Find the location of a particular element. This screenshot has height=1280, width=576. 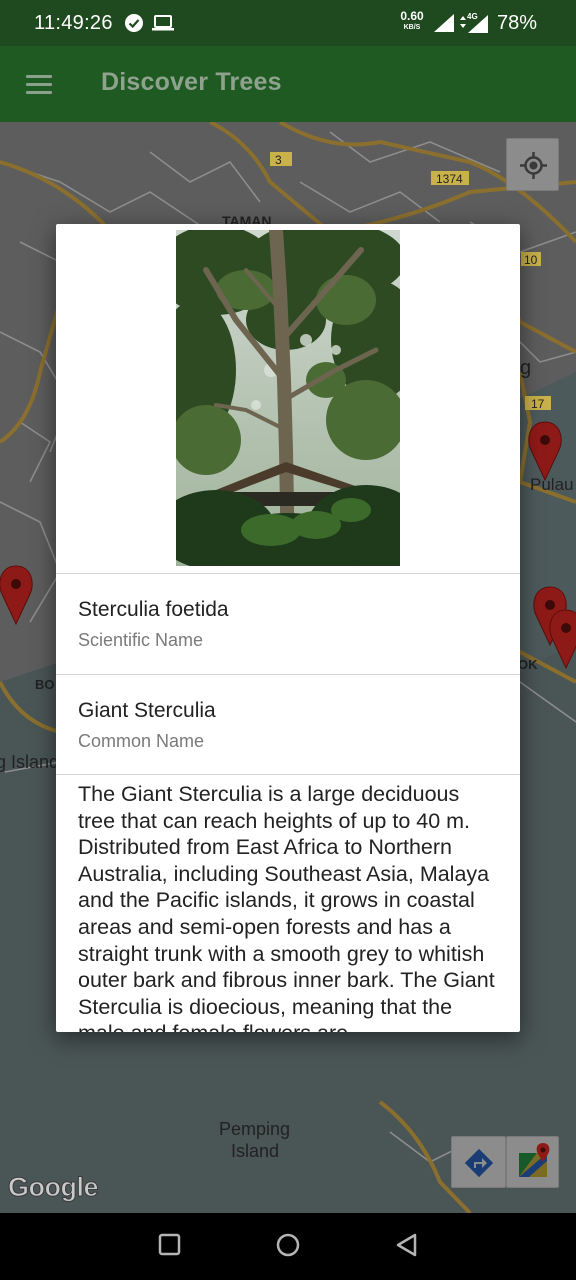

map-label-g: g is located at coordinates (525, 368).